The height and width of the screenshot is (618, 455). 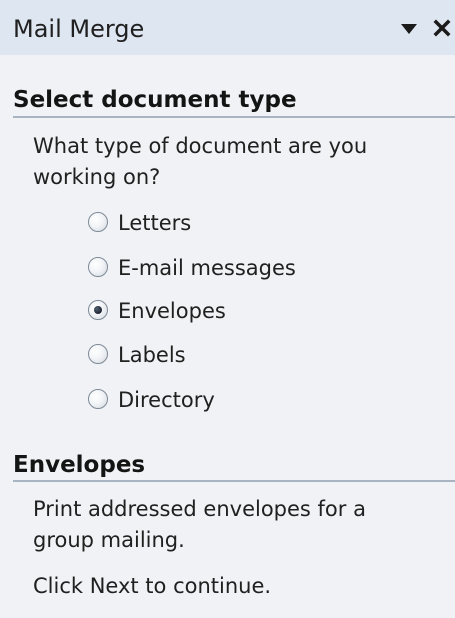 I want to click on close-pane-button, so click(x=442, y=28).